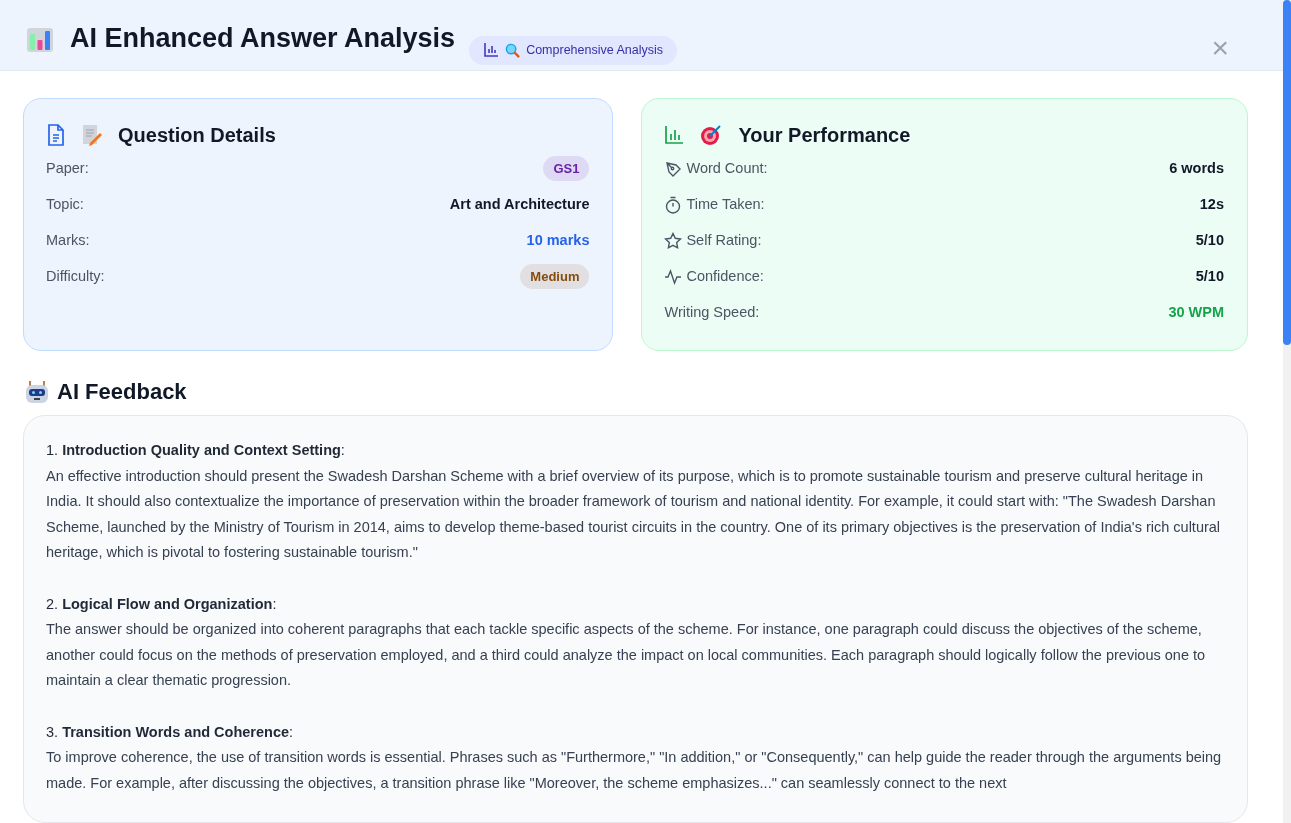  Describe the element at coordinates (634, 770) in the screenshot. I see `feedback-text: To improve coherence, the use of transition words is essential. Phrases such as "Furthermore," "In addition," or "Consequently," can help guide the reader through the arguments being made. For example, after discussing the objectives, a transition phrase like "Moreover, the scheme emphasizes..." can seamlessly connect to the next` at that location.